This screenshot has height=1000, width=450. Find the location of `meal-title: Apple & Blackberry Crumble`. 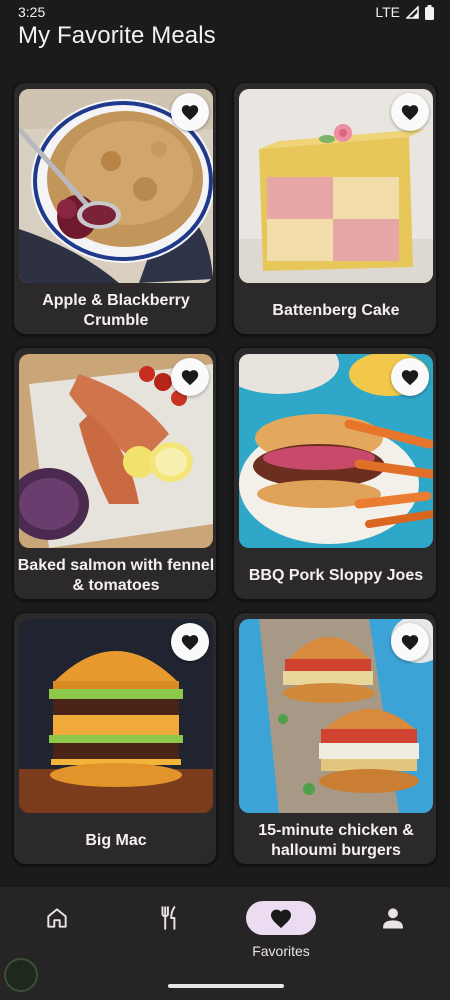

meal-title: Apple & Blackberry Crumble is located at coordinates (116, 310).